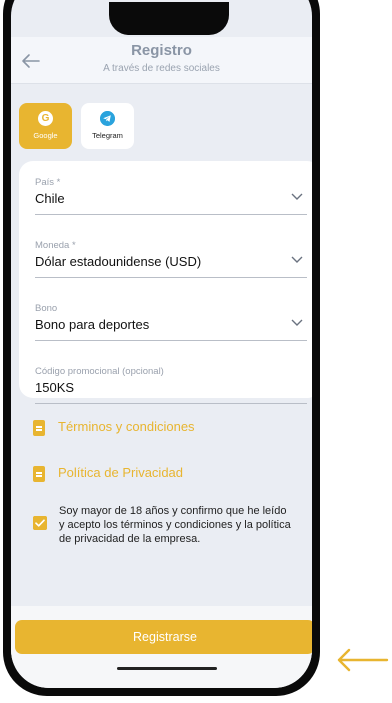 The image size is (392, 703). What do you see at coordinates (167, 668) in the screenshot?
I see `home-indicator` at bounding box center [167, 668].